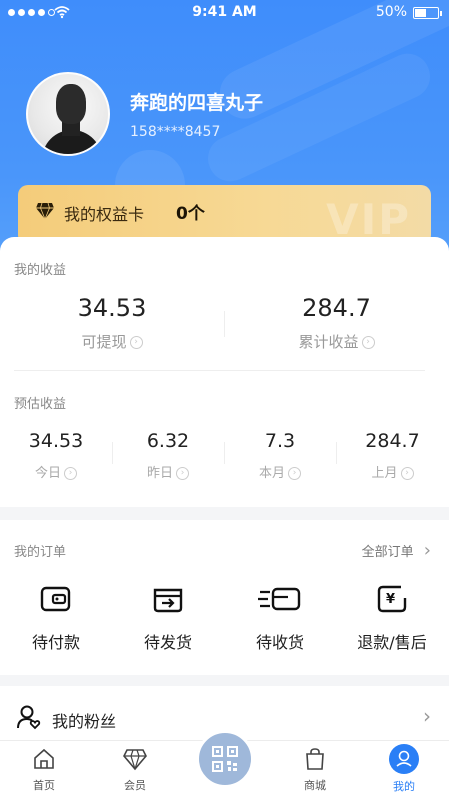 The image size is (449, 800). Describe the element at coordinates (47, 473) in the screenshot. I see `estimated-today-label: 今日` at that location.